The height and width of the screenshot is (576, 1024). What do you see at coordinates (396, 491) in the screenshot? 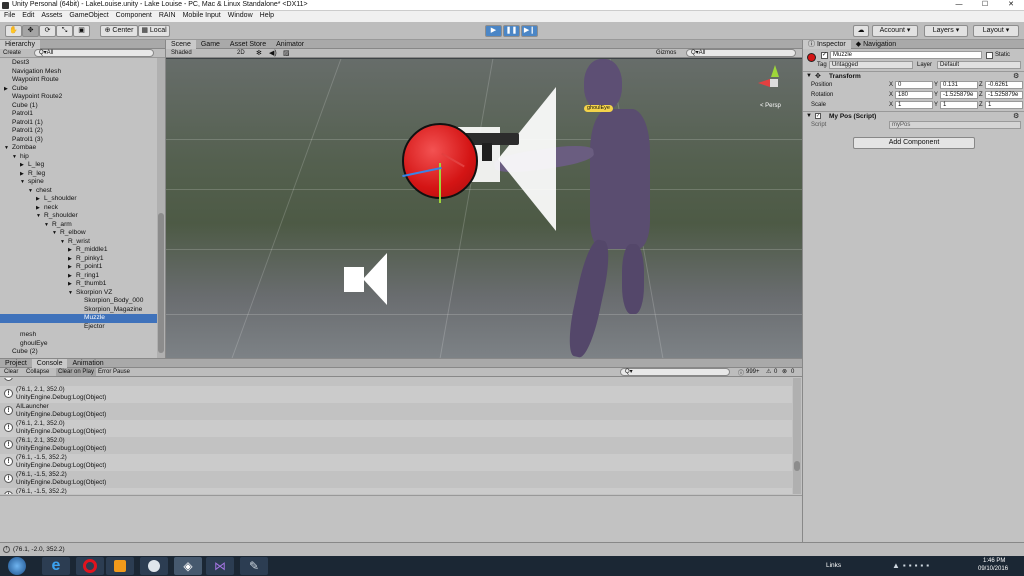
I see `console-log-entry: !(76.1, -1.5, 352.2)` at bounding box center [396, 491].